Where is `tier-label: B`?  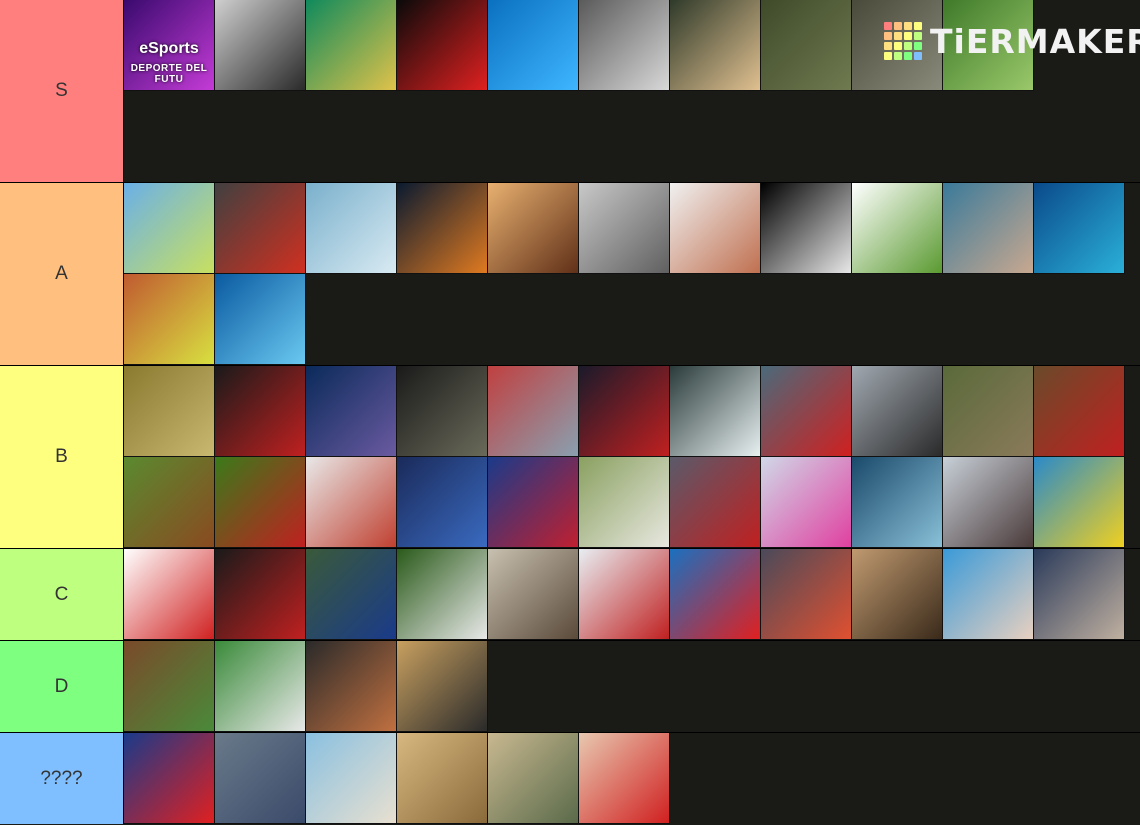
tier-label: B is located at coordinates (62, 457).